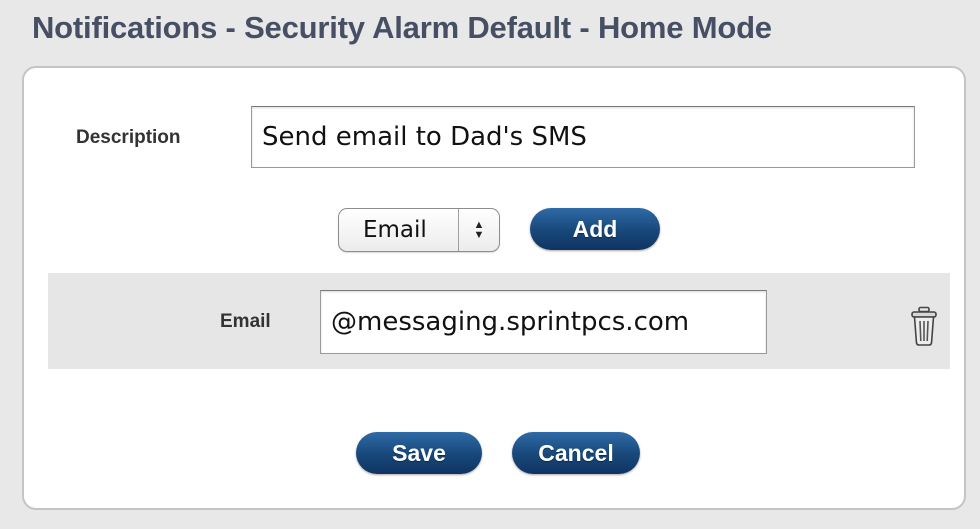 Image resolution: width=980 pixels, height=529 pixels. What do you see at coordinates (479, 230) in the screenshot?
I see `updown-arrows-icon: ▲ ▼` at bounding box center [479, 230].